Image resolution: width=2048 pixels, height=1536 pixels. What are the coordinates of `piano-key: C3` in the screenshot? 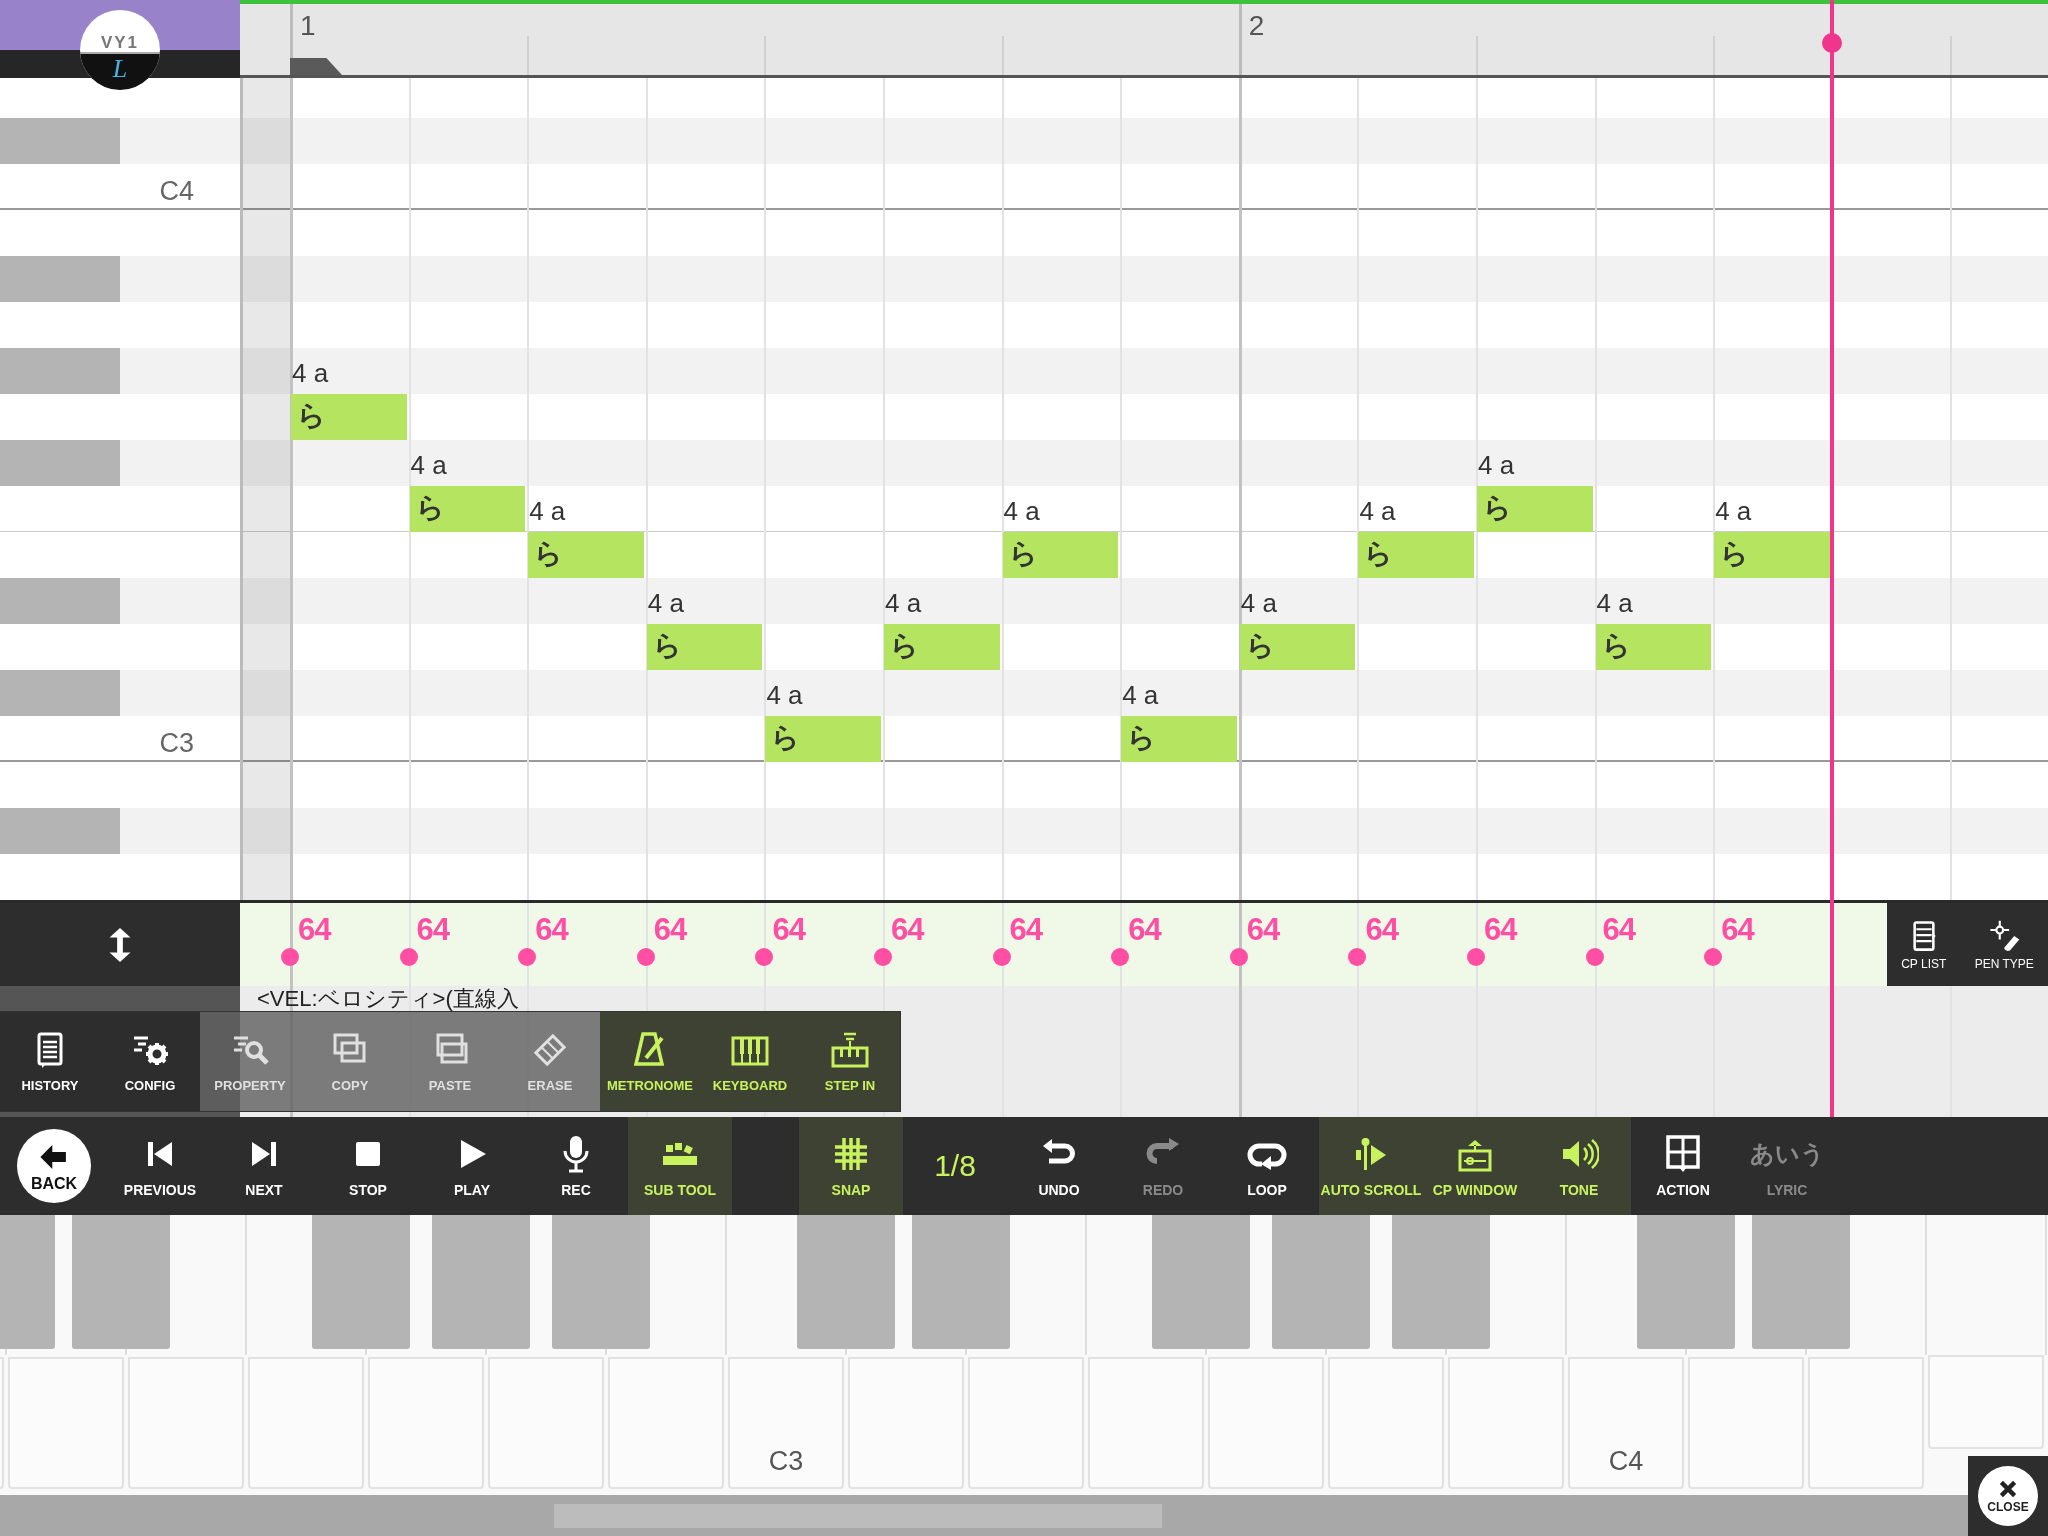 It's located at (786, 1423).